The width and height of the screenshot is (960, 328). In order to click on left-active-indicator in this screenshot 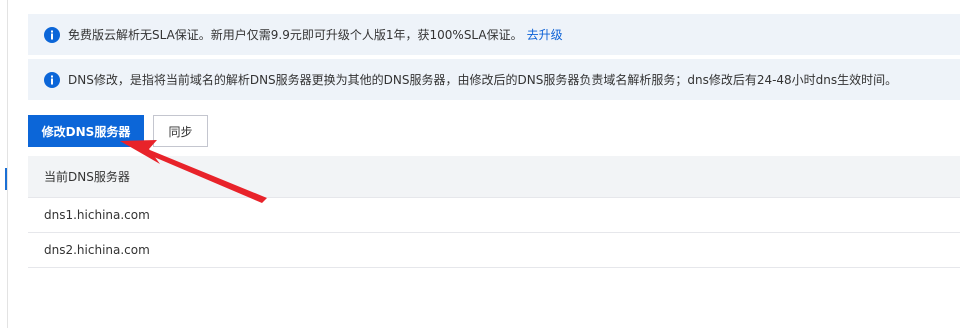, I will do `click(6, 179)`.